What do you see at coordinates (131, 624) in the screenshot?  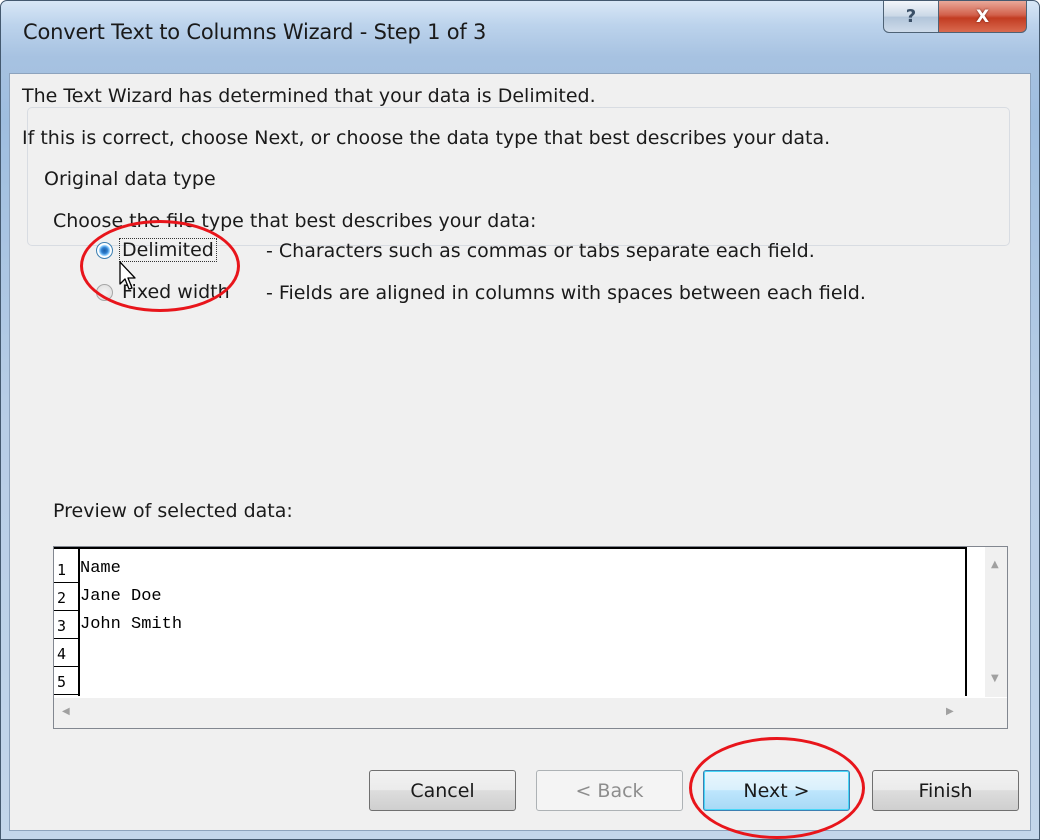 I see `preview-row-text: John Smith` at bounding box center [131, 624].